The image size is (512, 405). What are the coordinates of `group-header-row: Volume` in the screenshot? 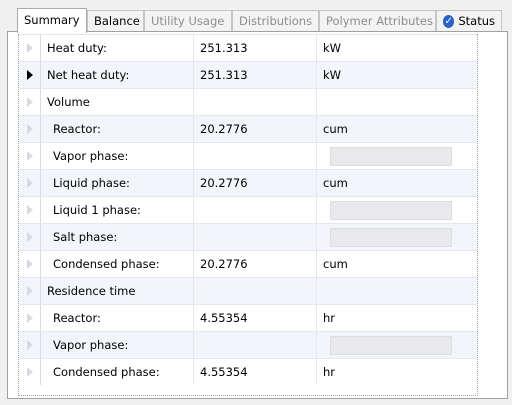 It's located at (248, 101).